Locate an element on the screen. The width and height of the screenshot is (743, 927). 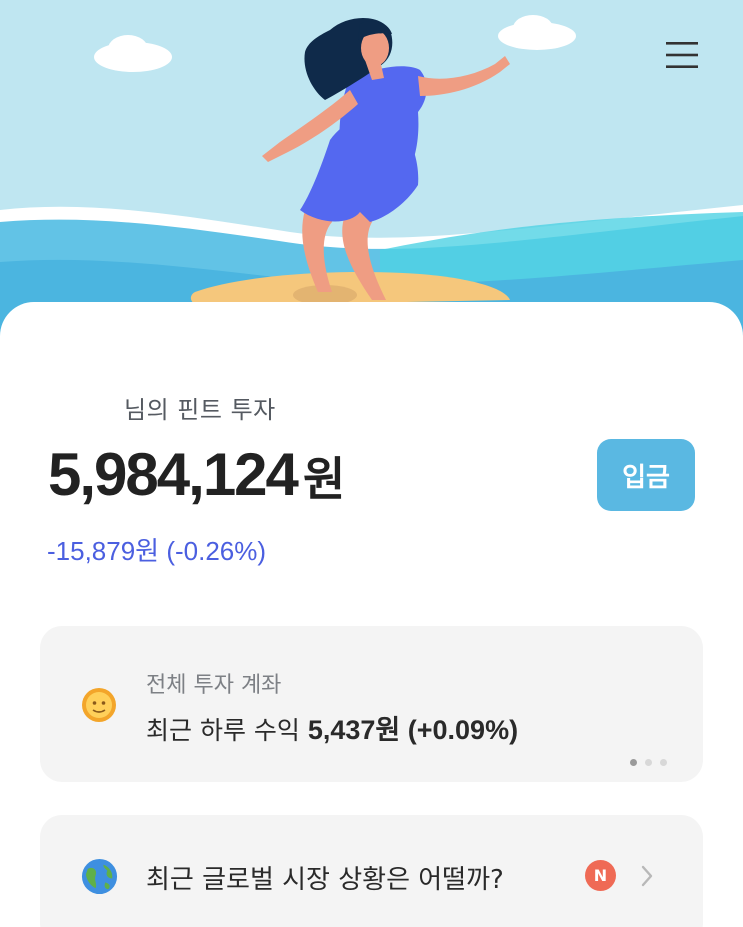
sun-face-icon is located at coordinates (99, 705).